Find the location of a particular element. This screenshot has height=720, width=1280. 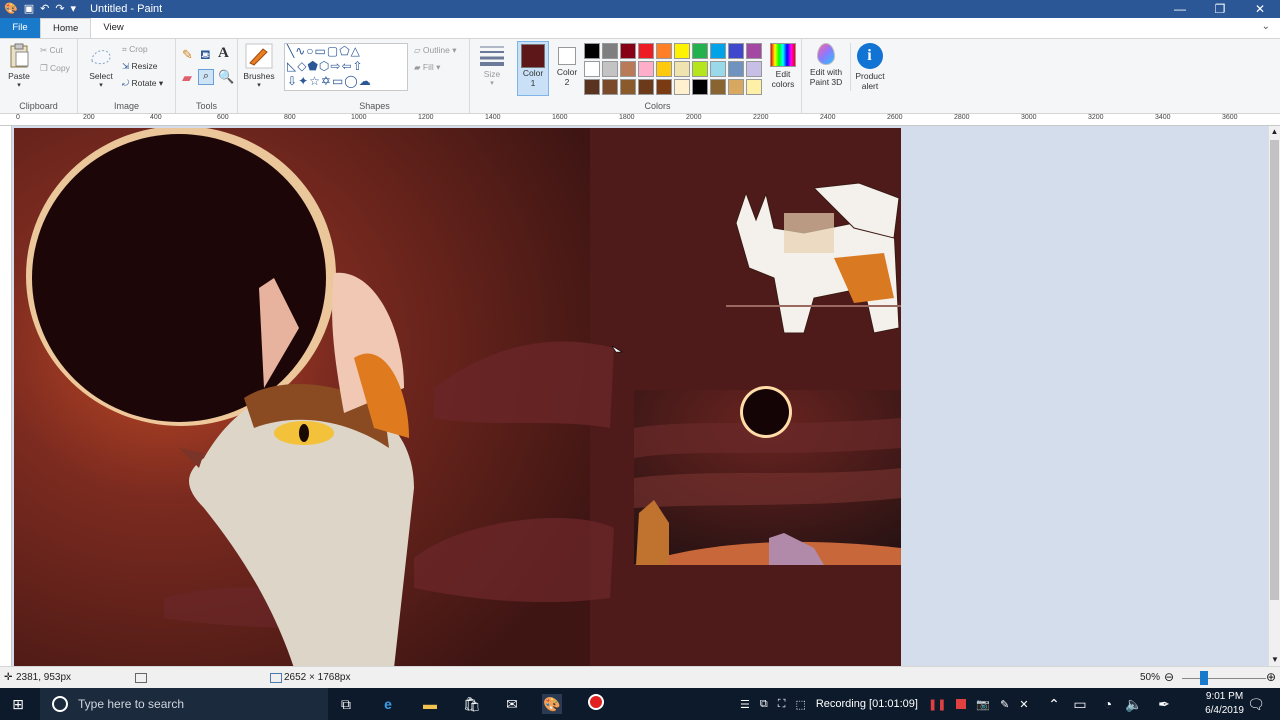

shapes-gallery: ╲∿○▭▢⬠△ ◺◇⬟⬡⇨⇦⇧ ⇩✦☆✡▭◯☁ is located at coordinates (346, 67).